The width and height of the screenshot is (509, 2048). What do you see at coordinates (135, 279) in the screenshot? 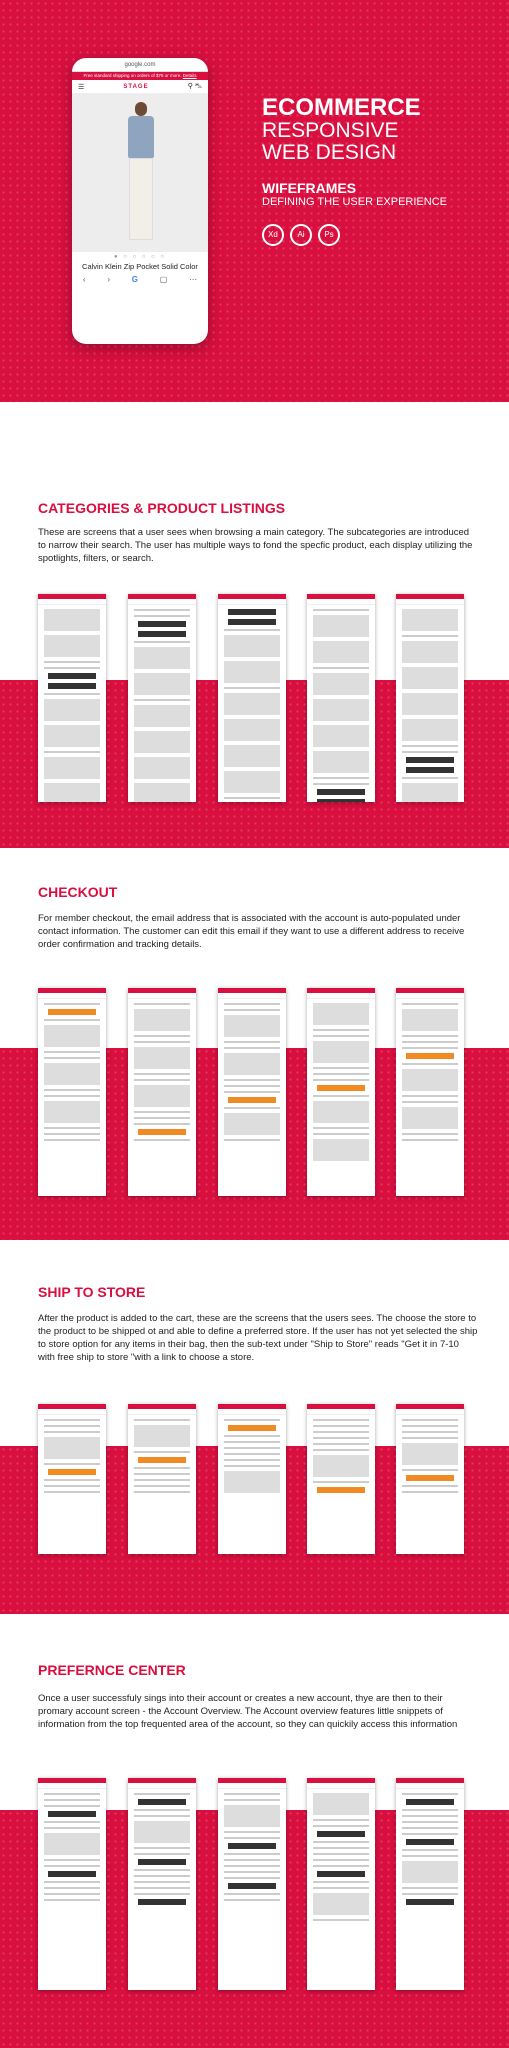
I see `google-icon: G` at bounding box center [135, 279].